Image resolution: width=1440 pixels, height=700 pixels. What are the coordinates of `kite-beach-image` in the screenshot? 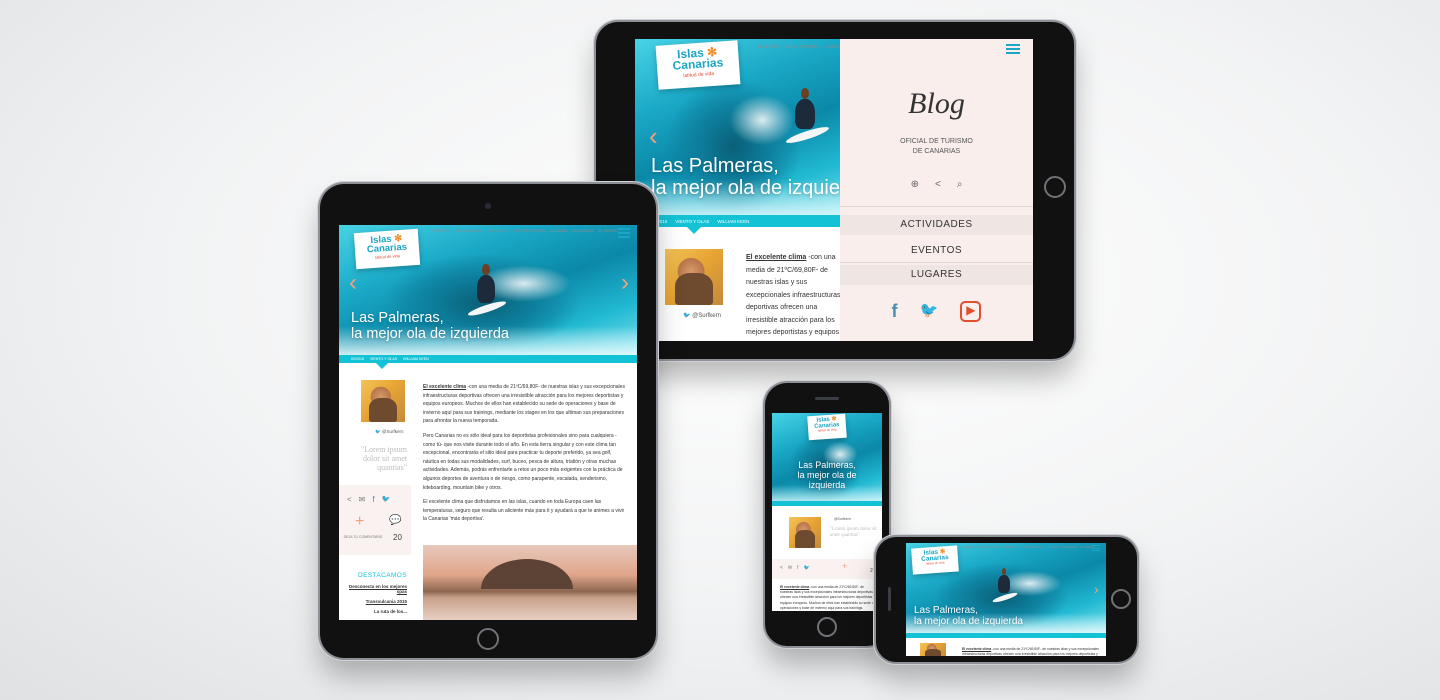 It's located at (530, 582).